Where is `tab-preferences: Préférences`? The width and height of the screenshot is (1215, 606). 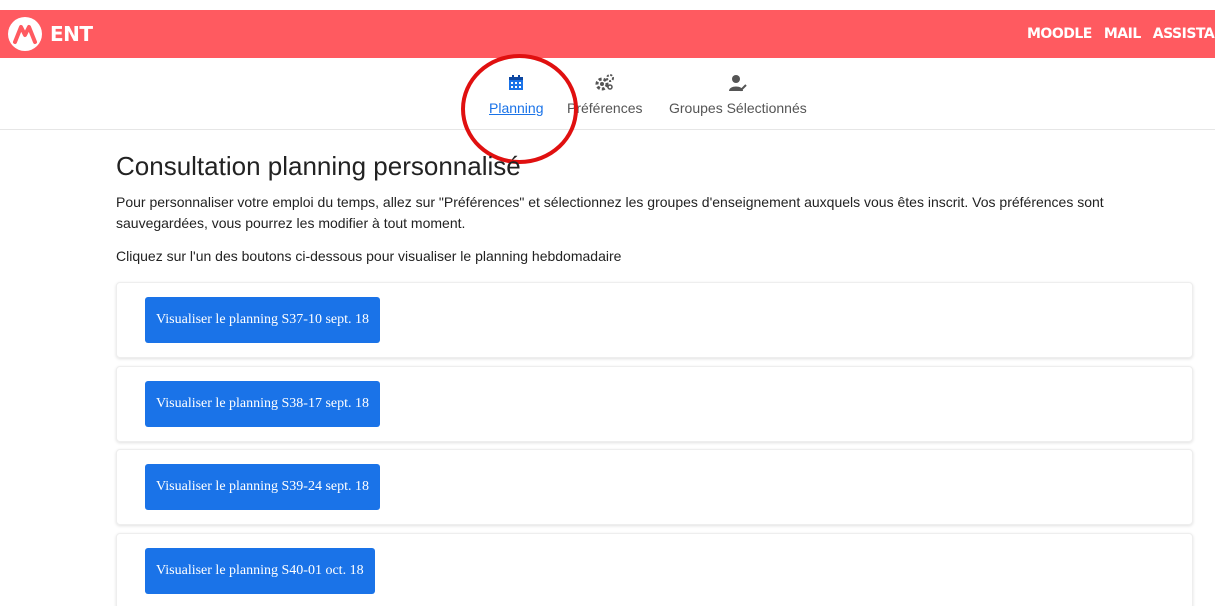 tab-preferences: Préférences is located at coordinates (604, 94).